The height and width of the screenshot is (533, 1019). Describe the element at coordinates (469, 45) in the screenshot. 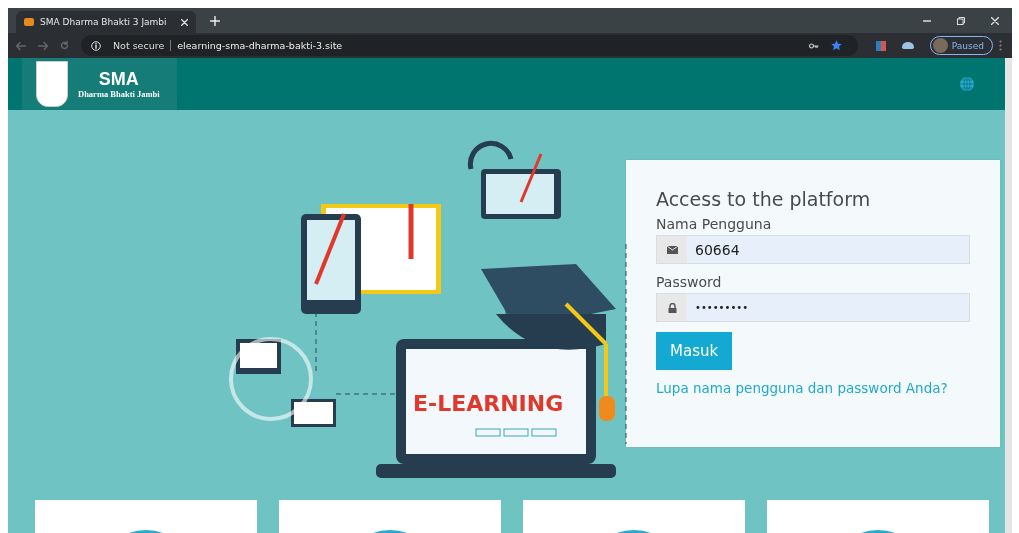

I see `address-bar: Not secure elearning-sma-dharma-bakti-3.site` at that location.